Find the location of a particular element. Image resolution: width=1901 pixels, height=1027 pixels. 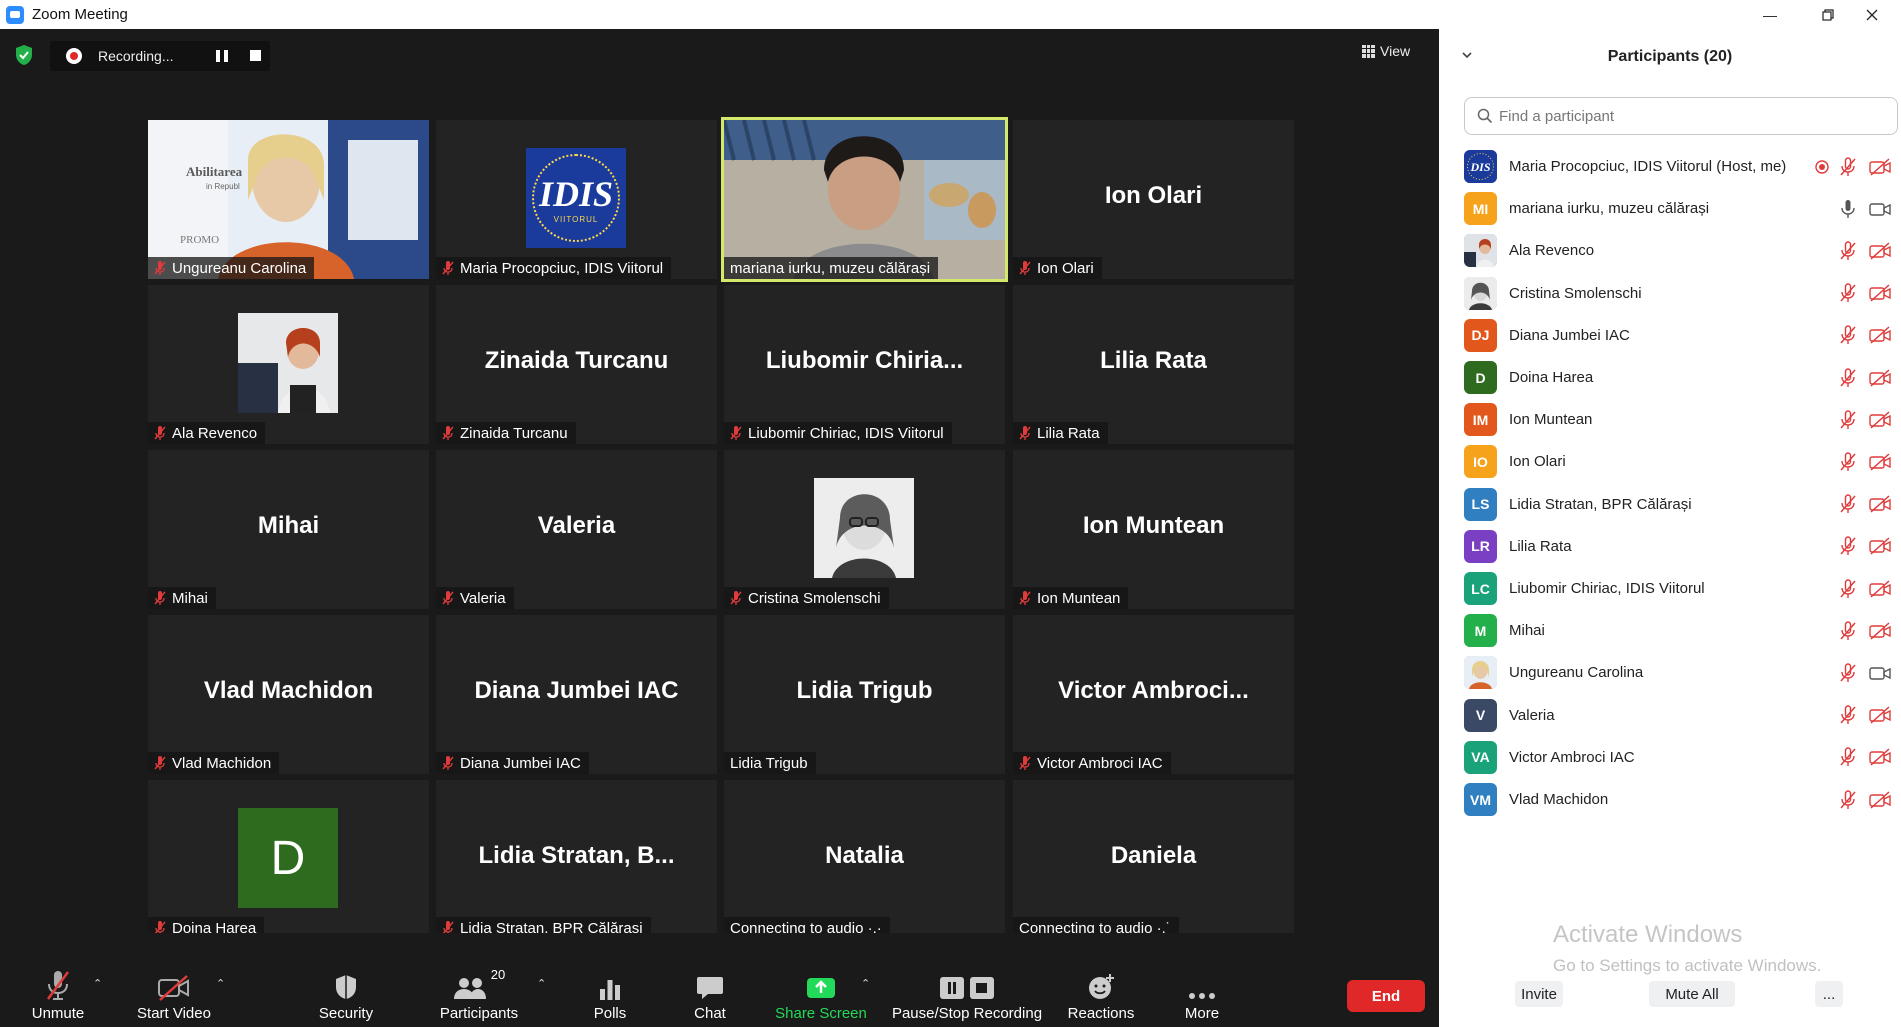

unmute-button: Unmute is located at coordinates (58, 993).